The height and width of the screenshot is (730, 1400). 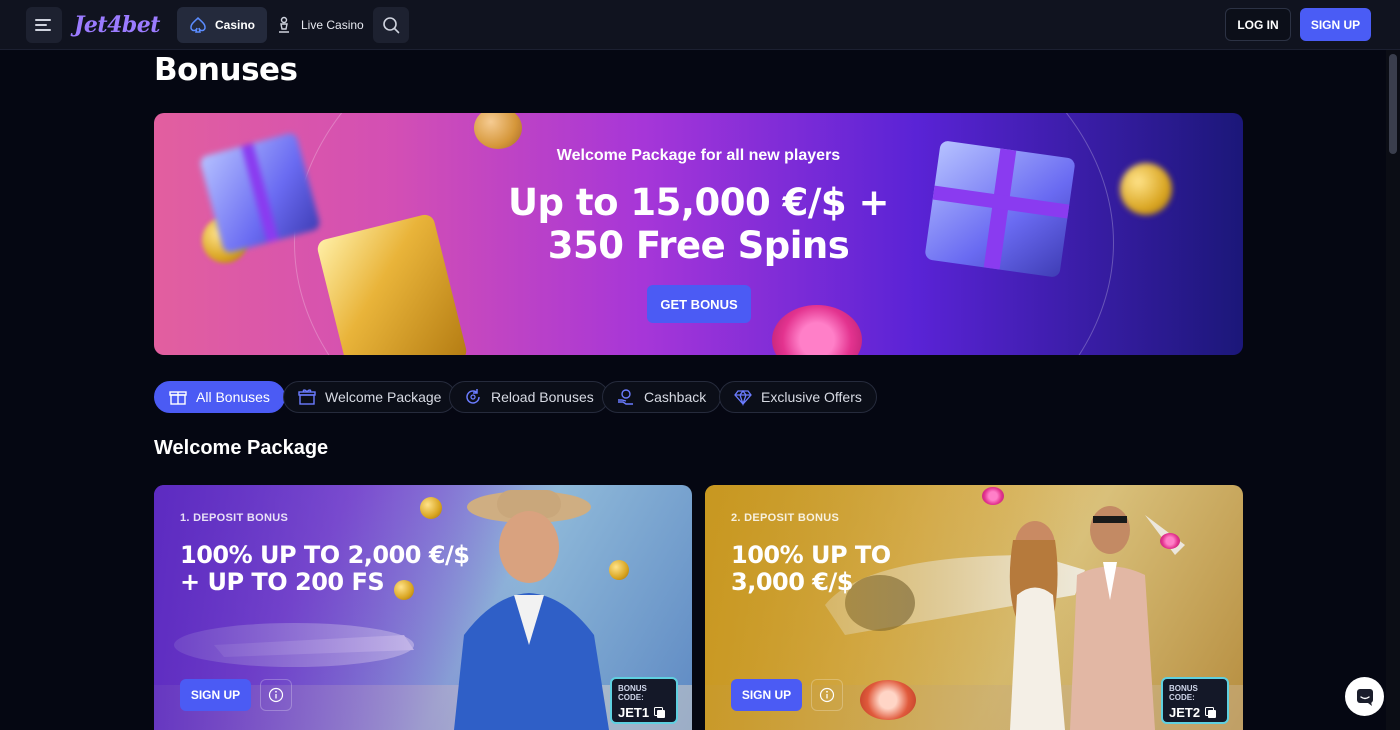 I want to click on chat-icon, so click(x=1364, y=697).